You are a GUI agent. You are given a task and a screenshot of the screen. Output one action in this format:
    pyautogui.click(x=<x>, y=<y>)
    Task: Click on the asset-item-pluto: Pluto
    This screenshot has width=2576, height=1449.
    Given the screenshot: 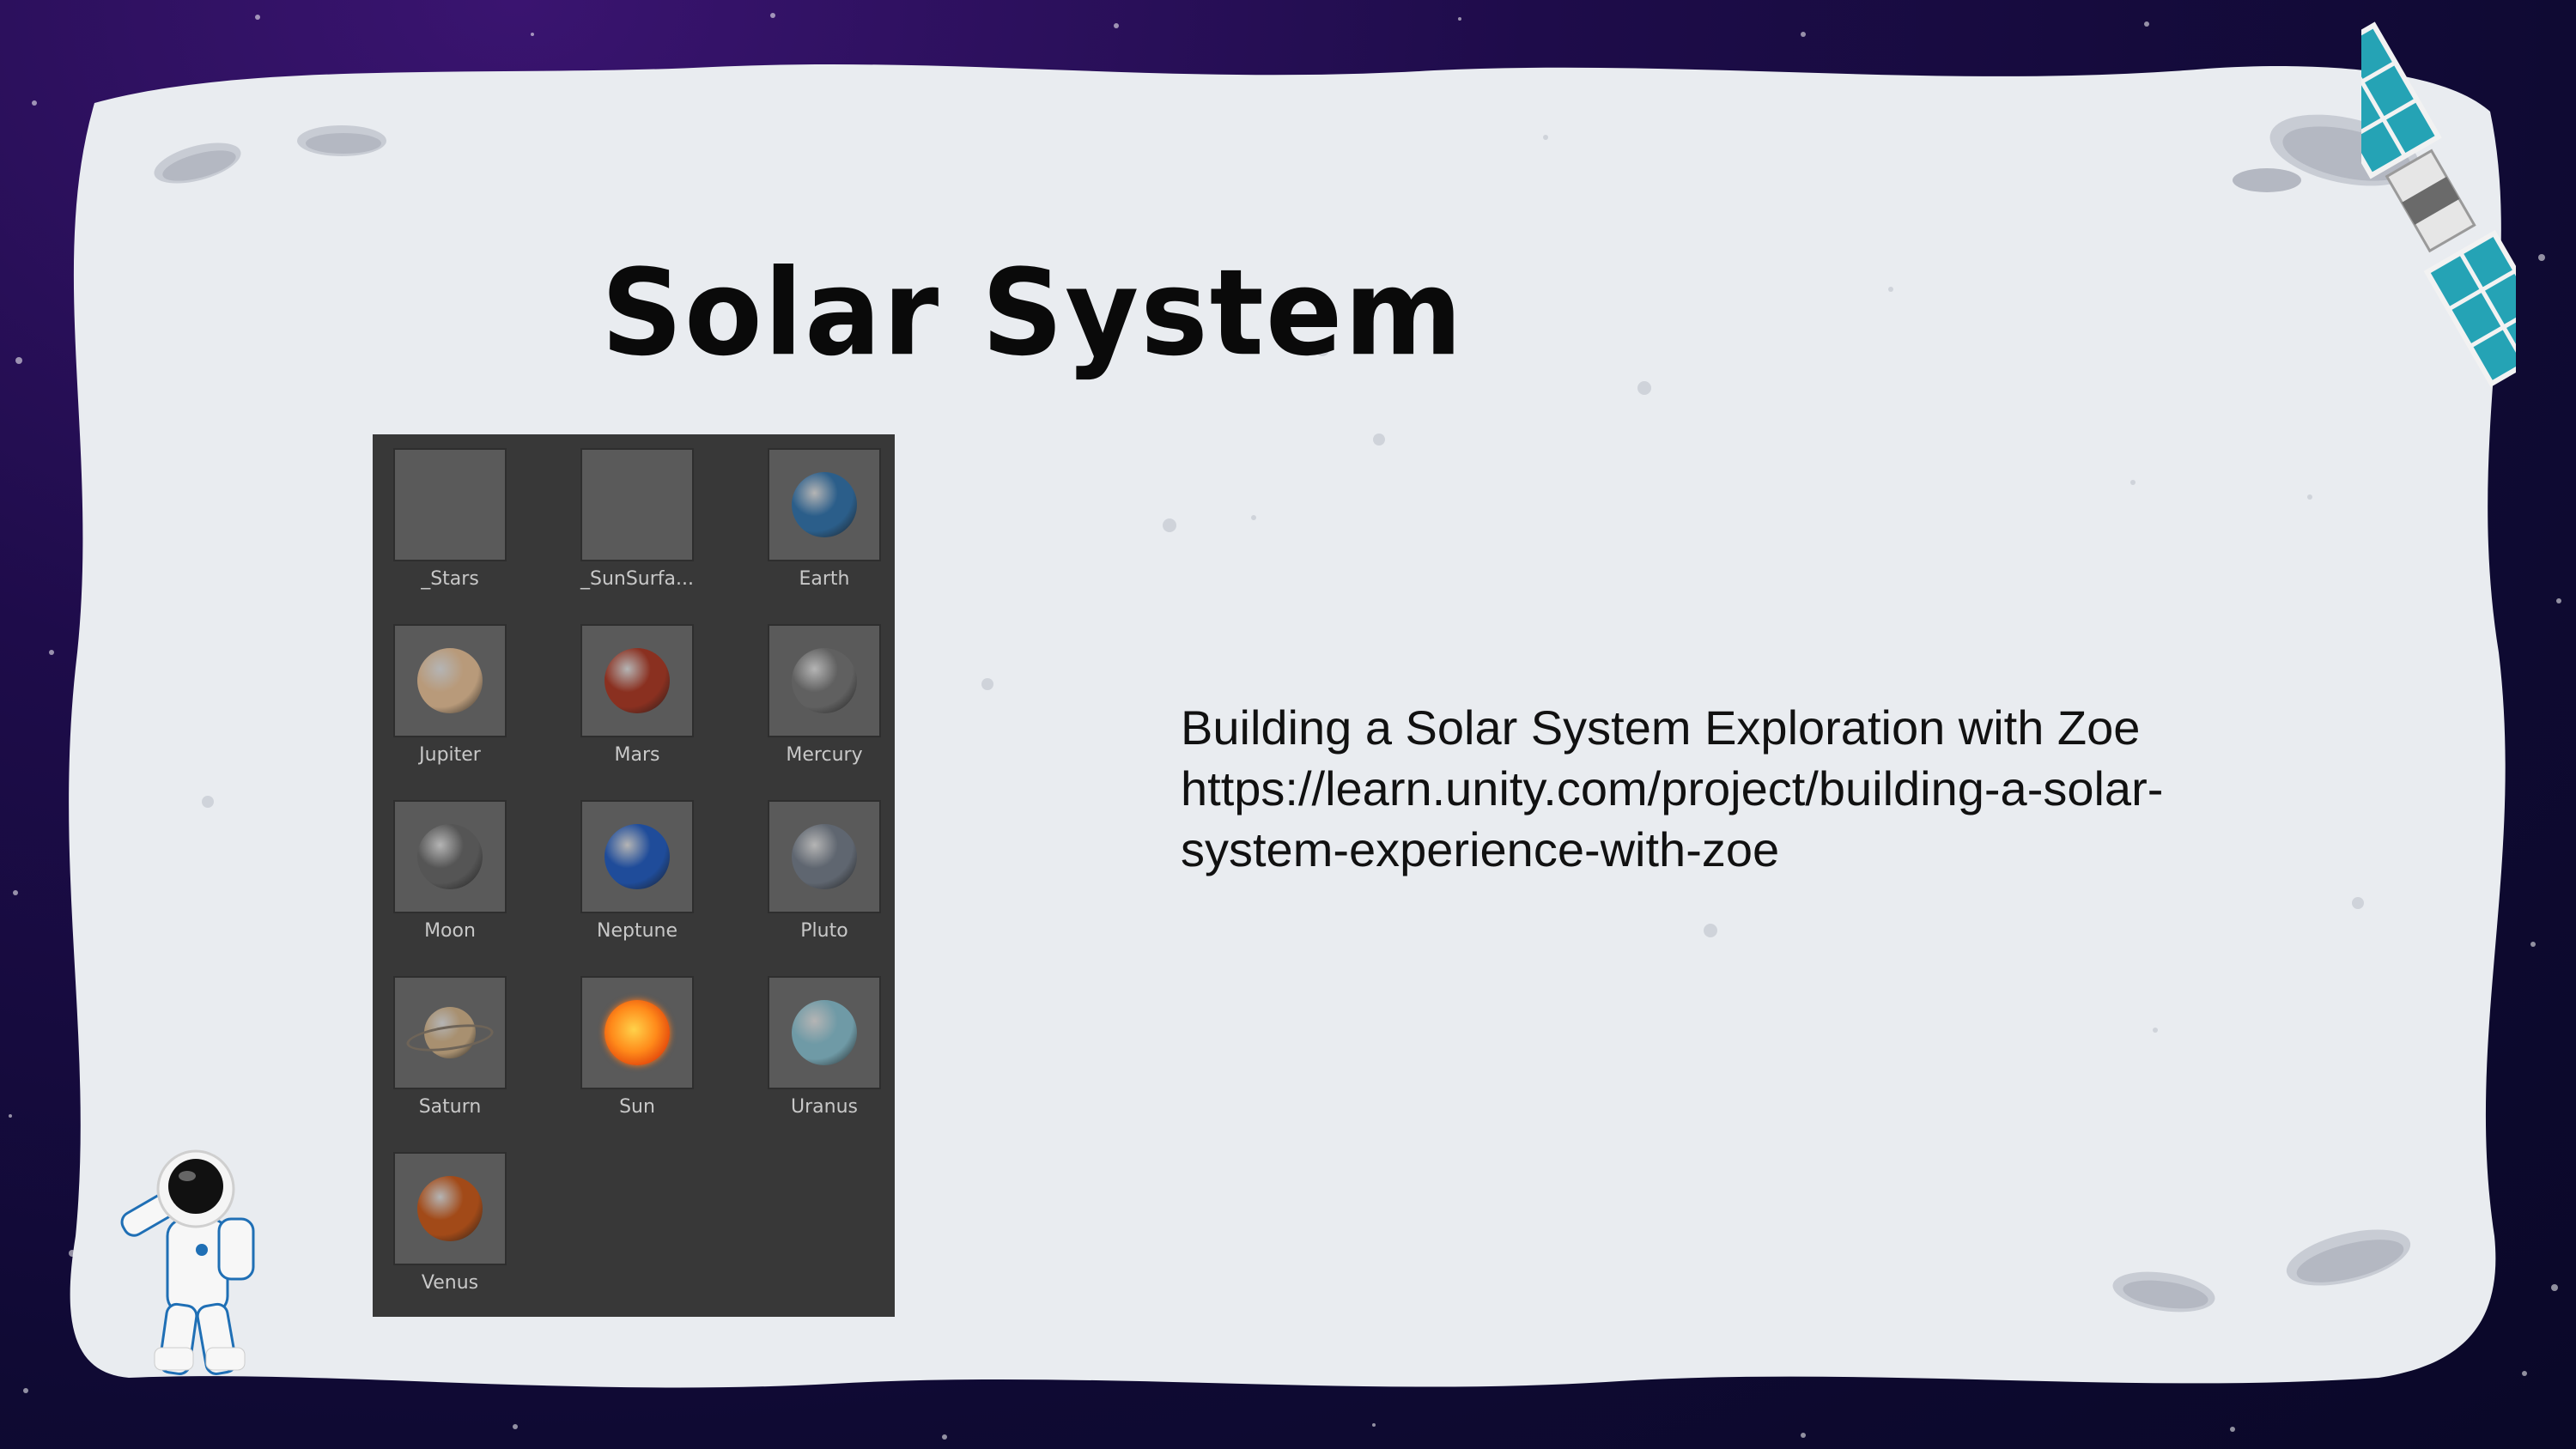 What is the action you would take?
    pyautogui.click(x=824, y=872)
    